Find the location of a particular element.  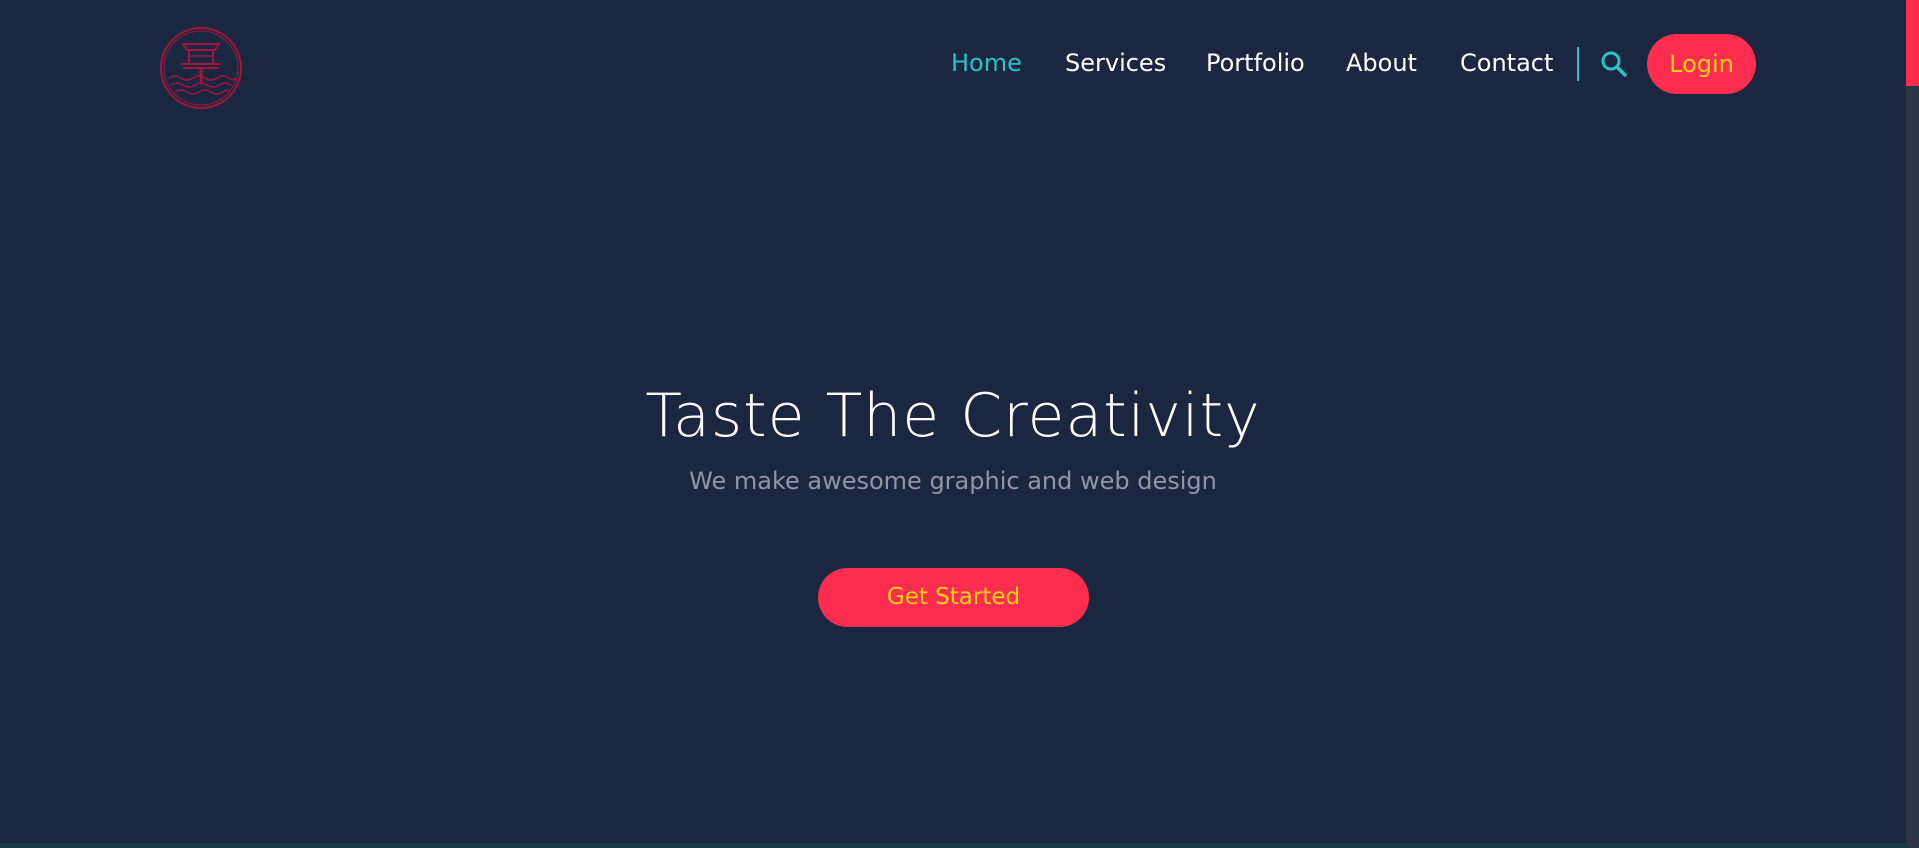

nav-about-link: About is located at coordinates (1381, 63).